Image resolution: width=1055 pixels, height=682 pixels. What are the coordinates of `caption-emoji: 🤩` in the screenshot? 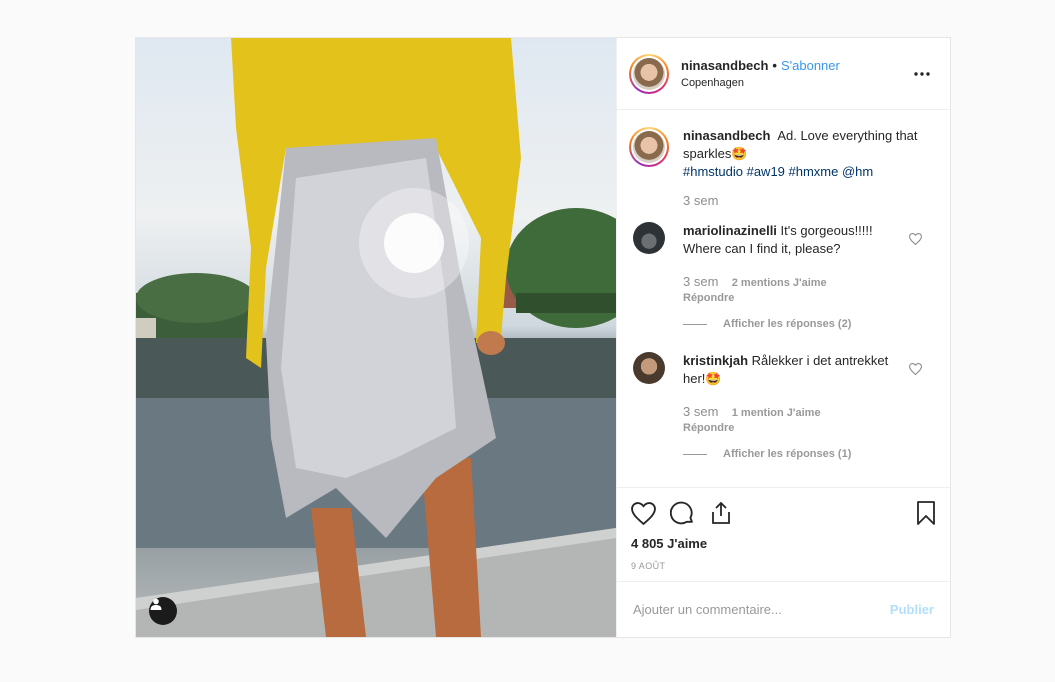 It's located at (739, 153).